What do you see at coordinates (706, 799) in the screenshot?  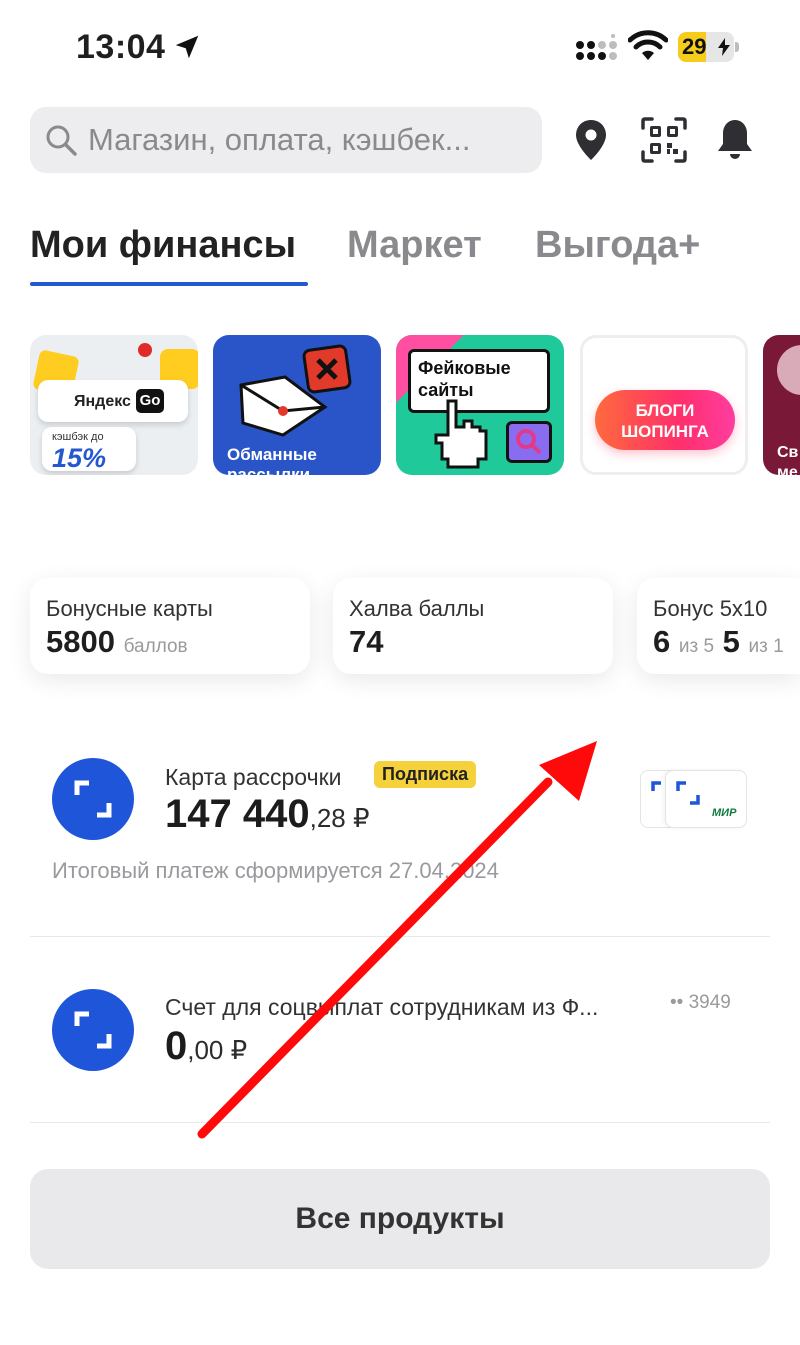 I see `card-thumbnail-mir: МИР` at bounding box center [706, 799].